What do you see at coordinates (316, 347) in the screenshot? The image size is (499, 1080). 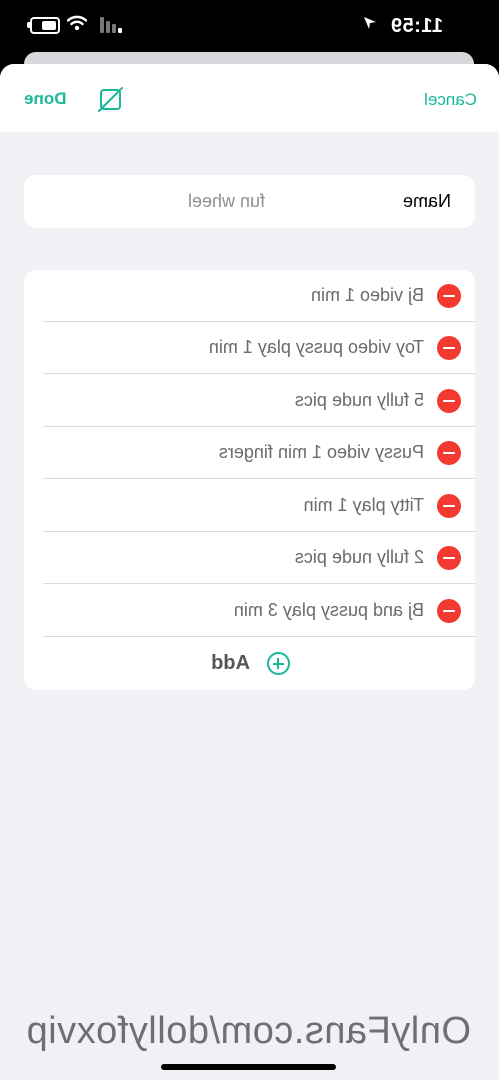 I see `item-text: Toy video pussy play 1 min` at bounding box center [316, 347].